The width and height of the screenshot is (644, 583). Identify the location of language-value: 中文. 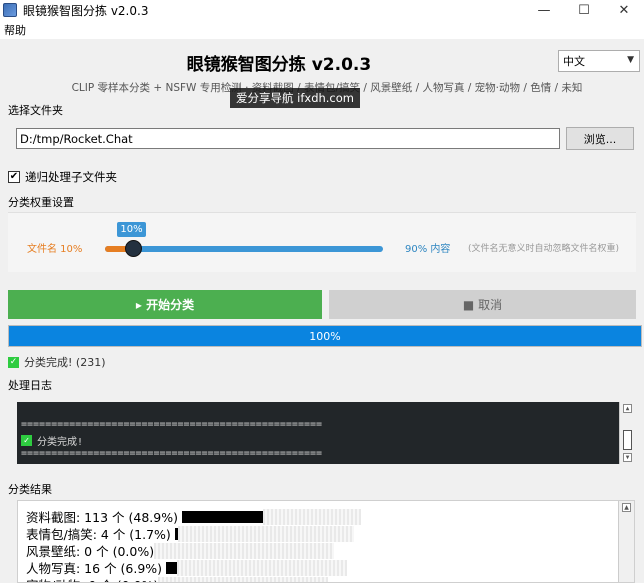
(574, 61).